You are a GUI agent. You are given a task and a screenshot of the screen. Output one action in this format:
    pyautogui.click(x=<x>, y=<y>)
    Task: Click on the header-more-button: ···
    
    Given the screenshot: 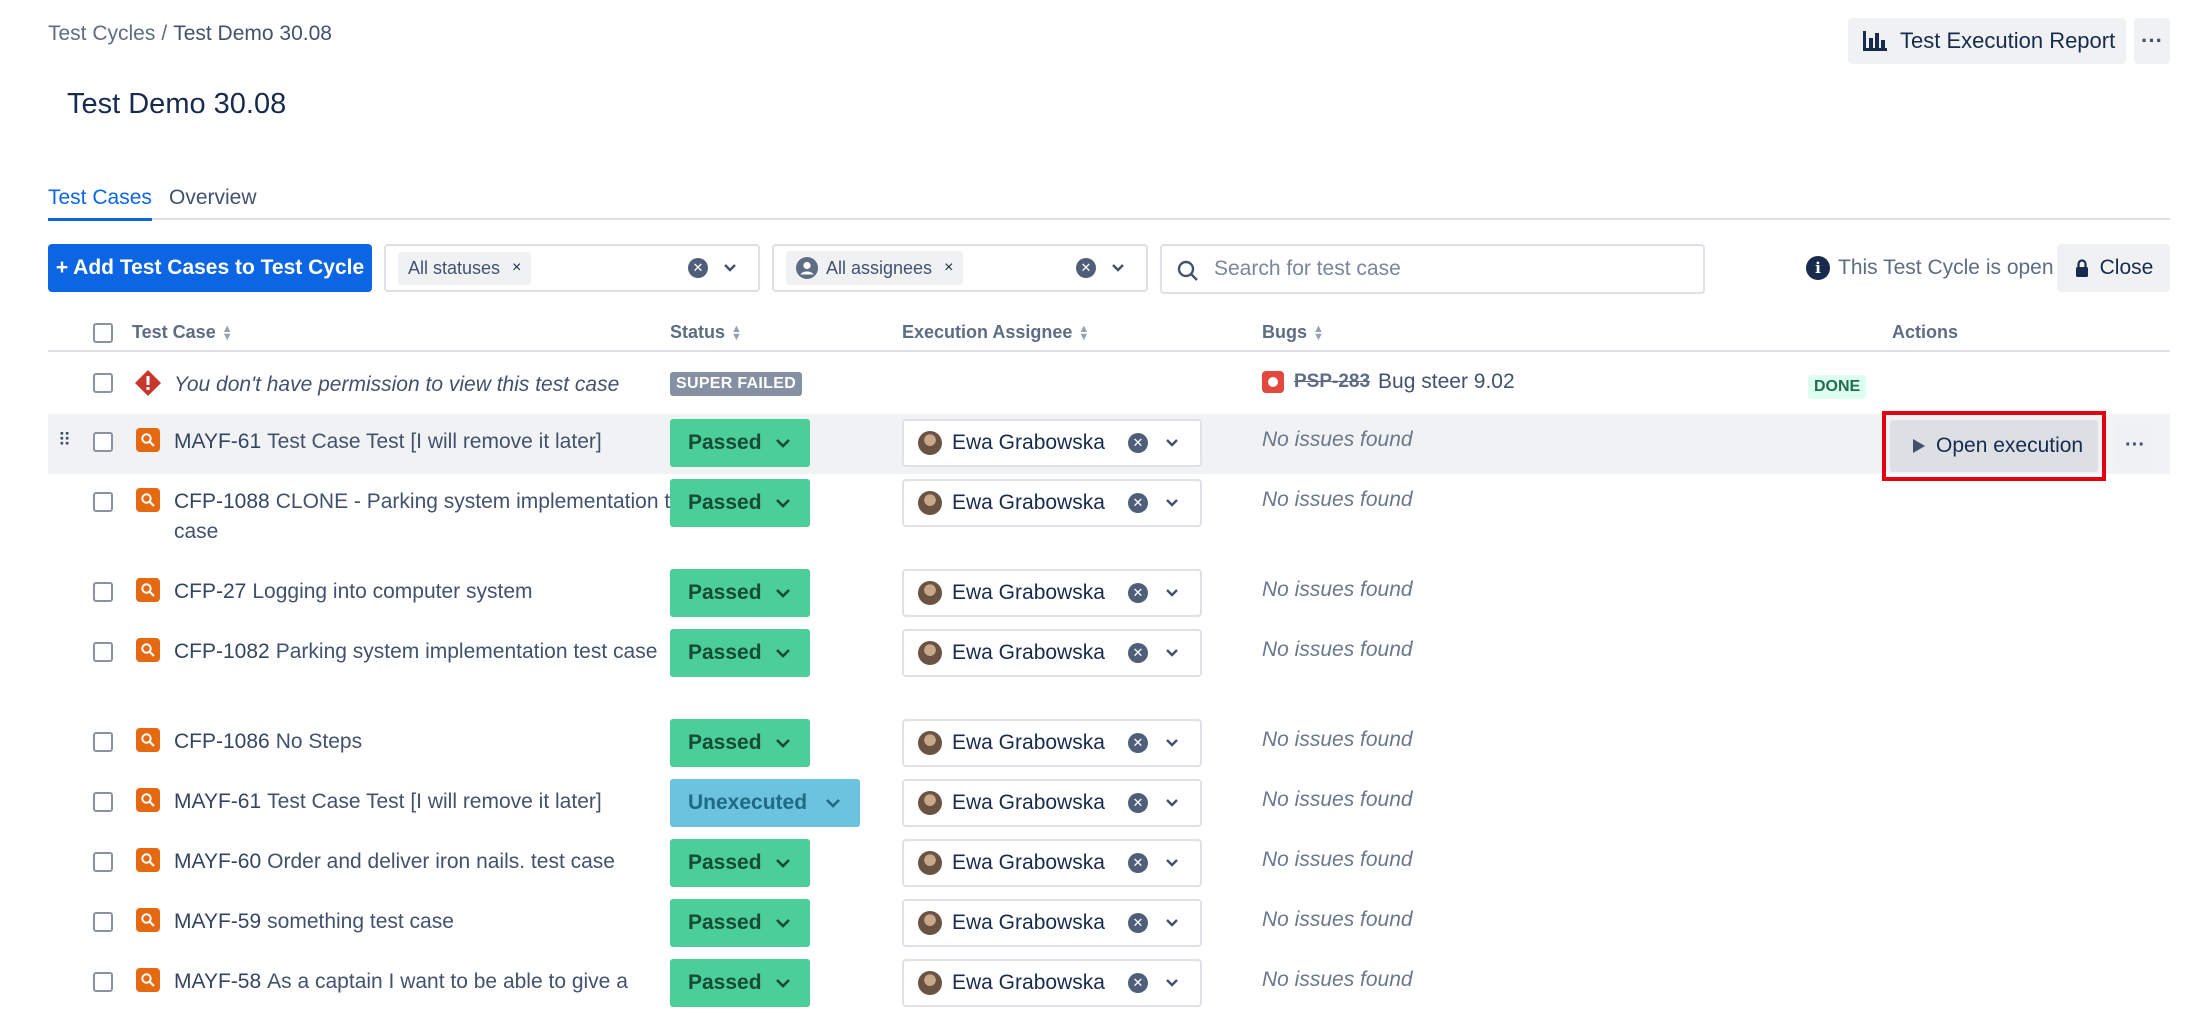 What is the action you would take?
    pyautogui.click(x=2152, y=41)
    